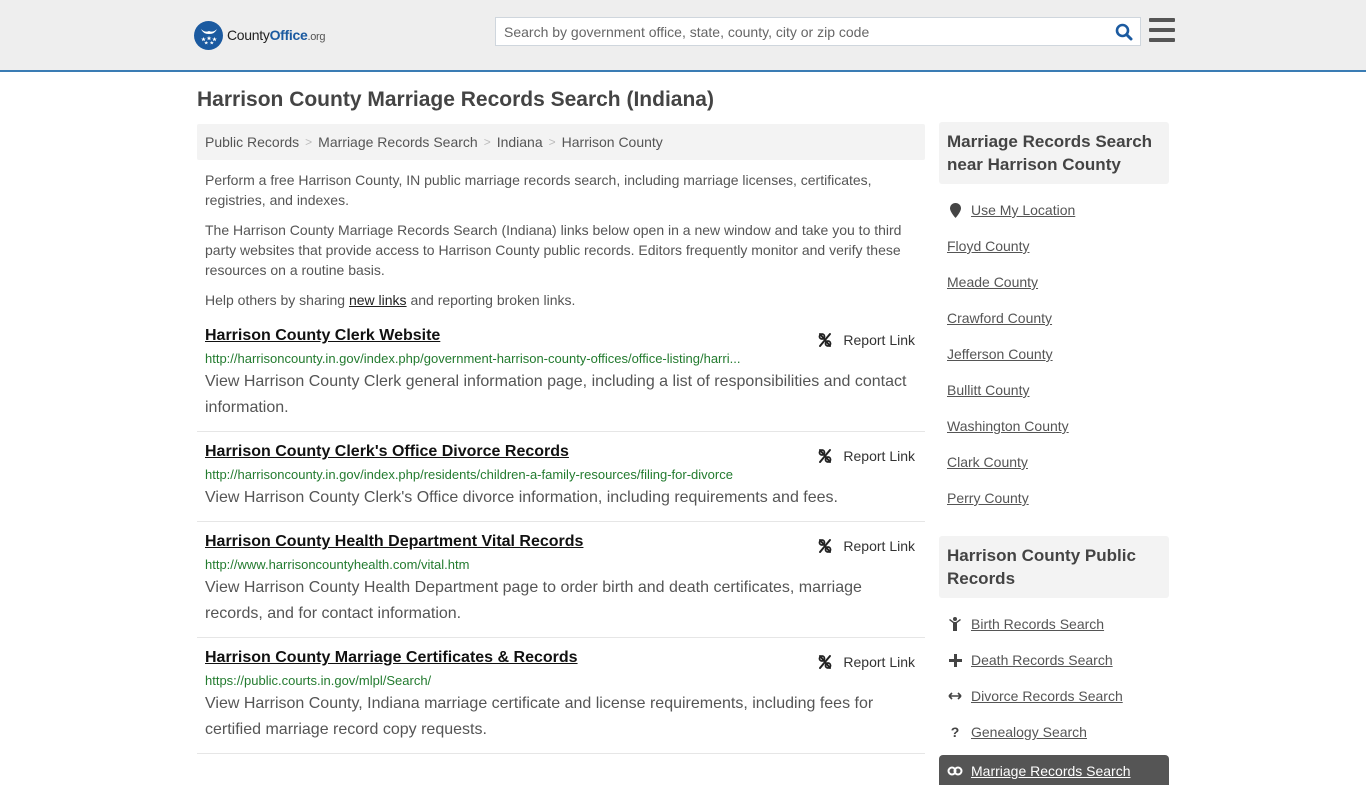 The width and height of the screenshot is (1366, 785). Describe the element at coordinates (1054, 567) in the screenshot. I see `public-records-heading: Harrison County Public Records` at that location.